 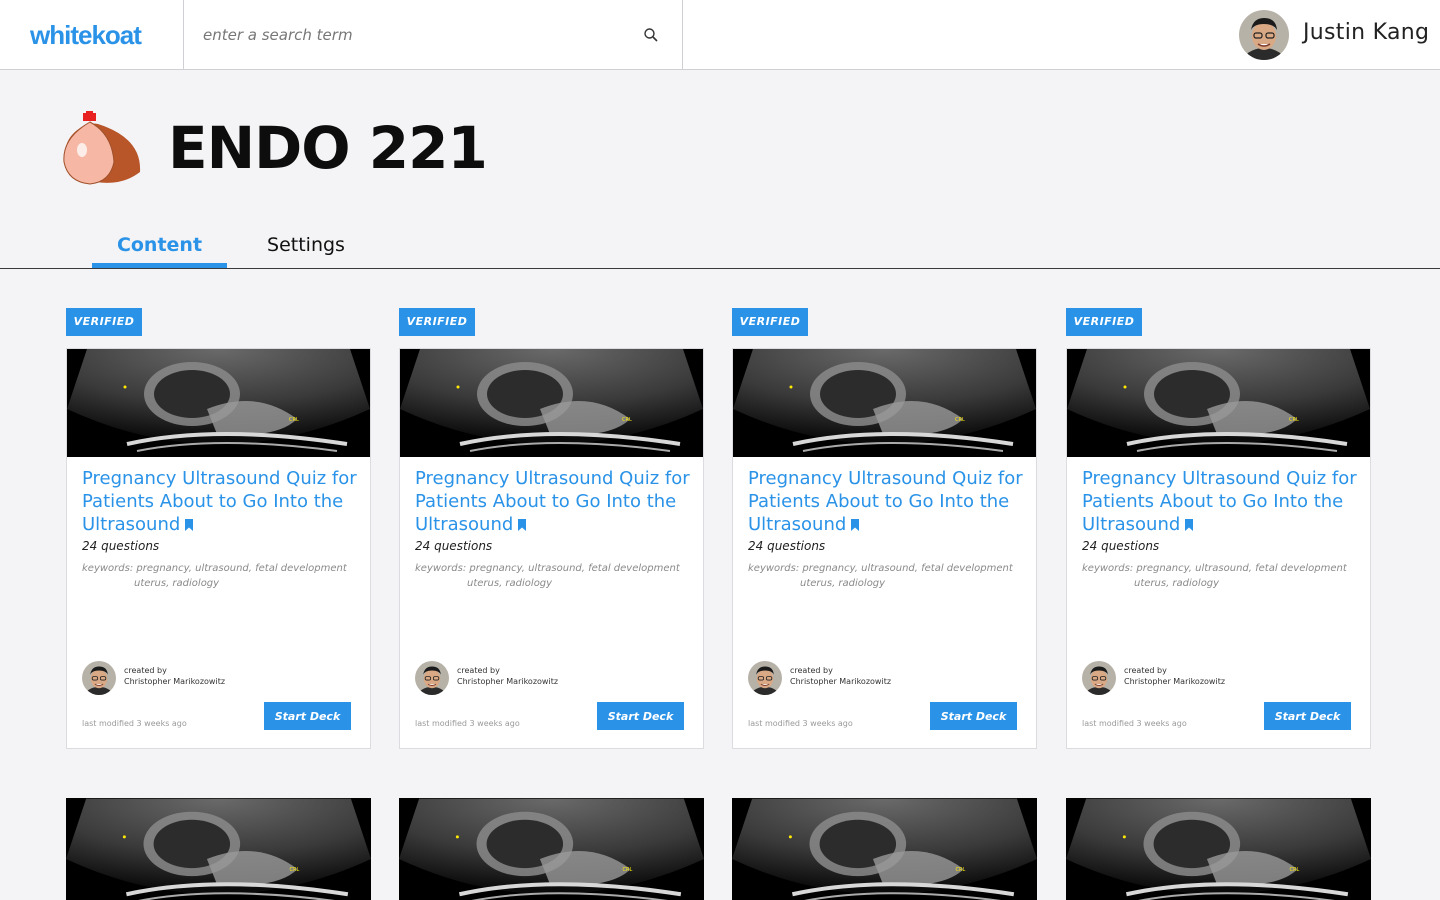 What do you see at coordinates (102, 148) in the screenshot?
I see `ham-icon` at bounding box center [102, 148].